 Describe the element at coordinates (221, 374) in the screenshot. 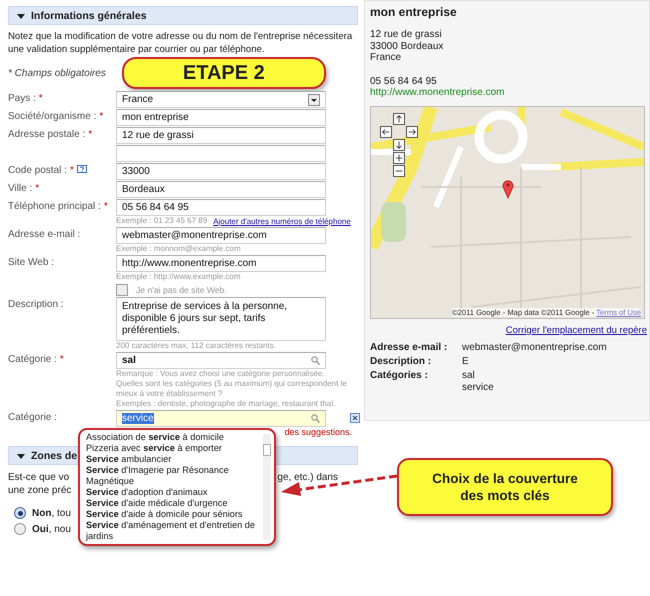

I see `category-note: Remarque : Vous avez choisi une catégorie personnalisée.` at that location.